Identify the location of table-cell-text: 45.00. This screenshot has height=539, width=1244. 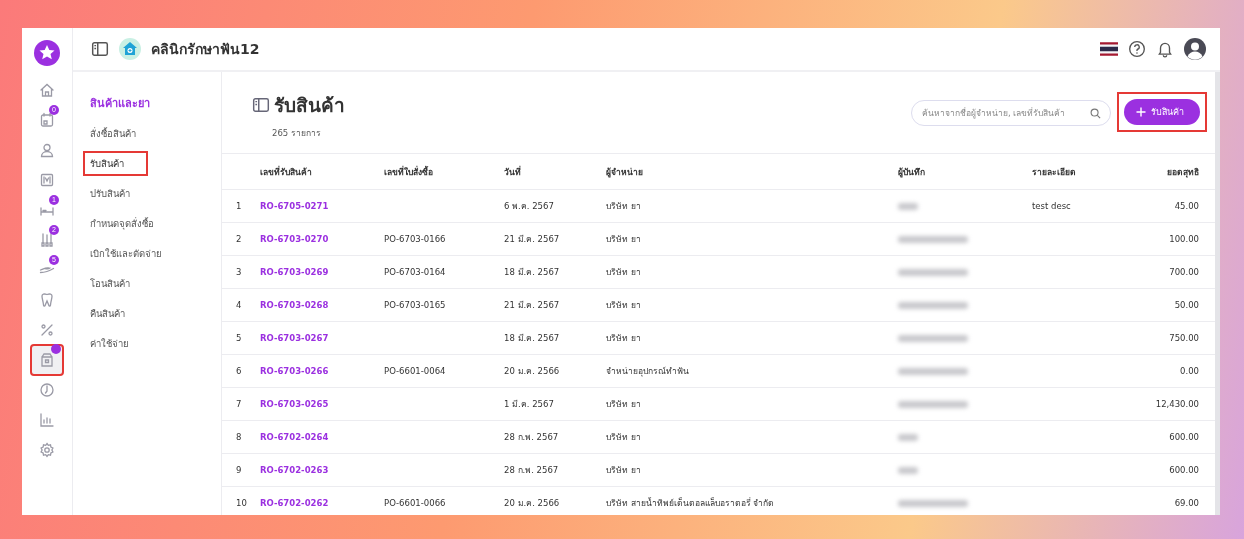
(1186, 206).